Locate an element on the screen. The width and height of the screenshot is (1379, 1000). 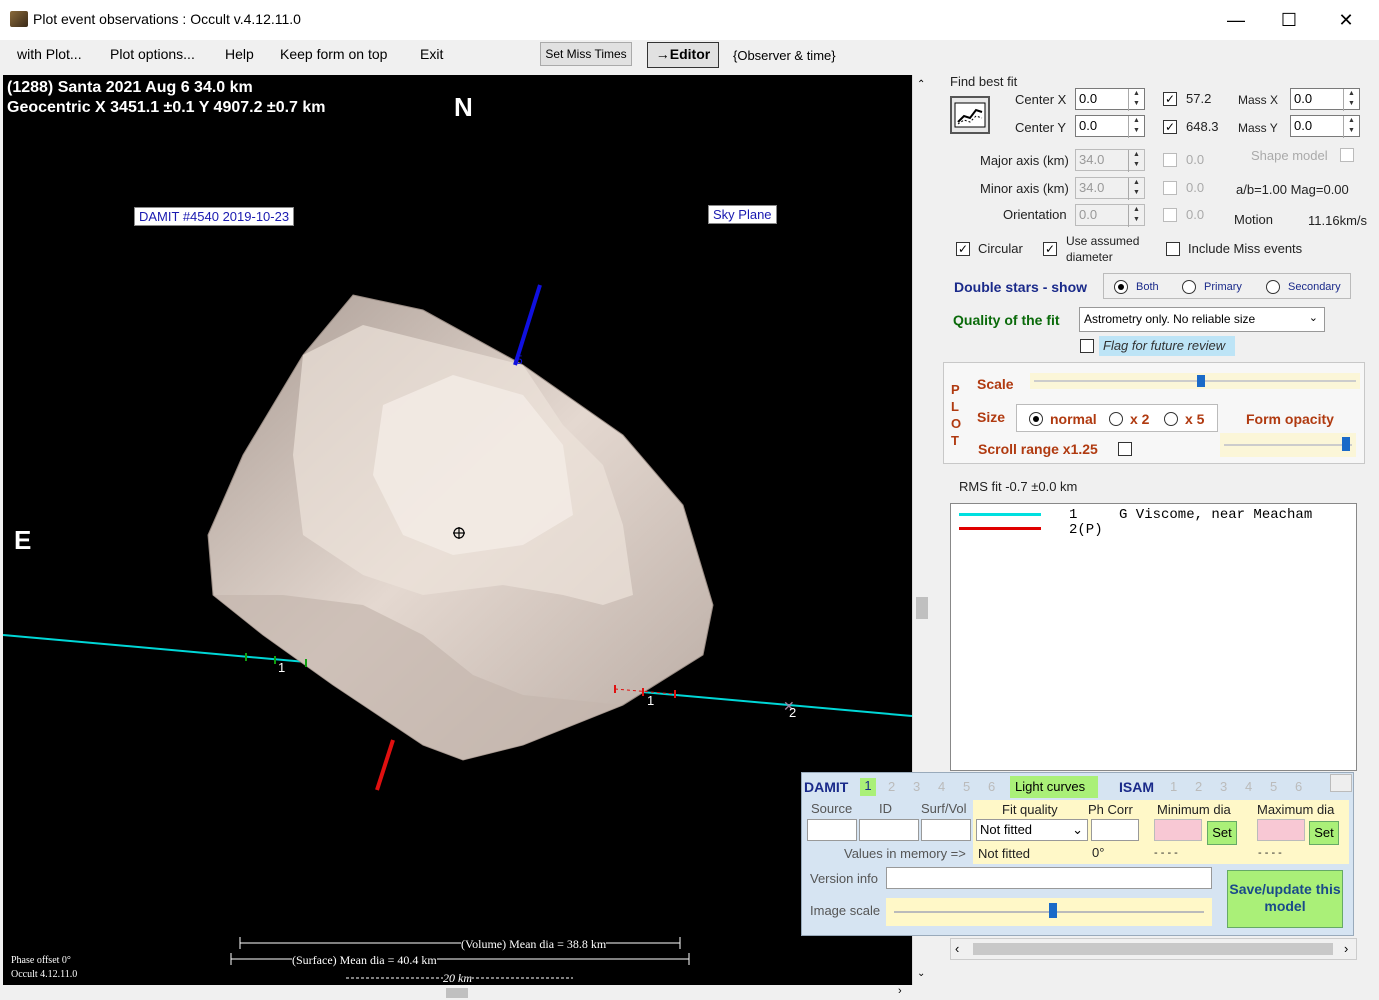
observer-time-button: {Observer & time} is located at coordinates (784, 55).